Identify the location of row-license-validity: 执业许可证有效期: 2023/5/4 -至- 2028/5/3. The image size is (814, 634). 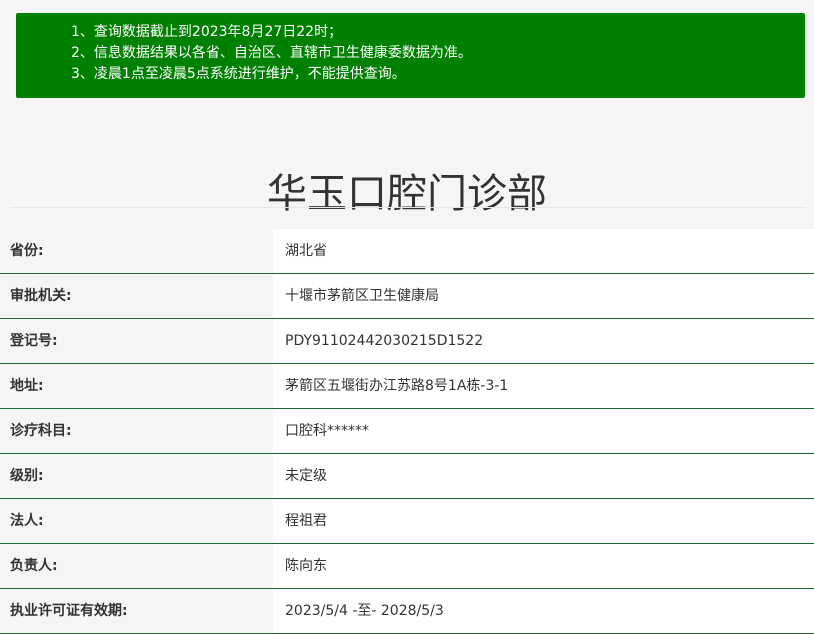
(407, 611).